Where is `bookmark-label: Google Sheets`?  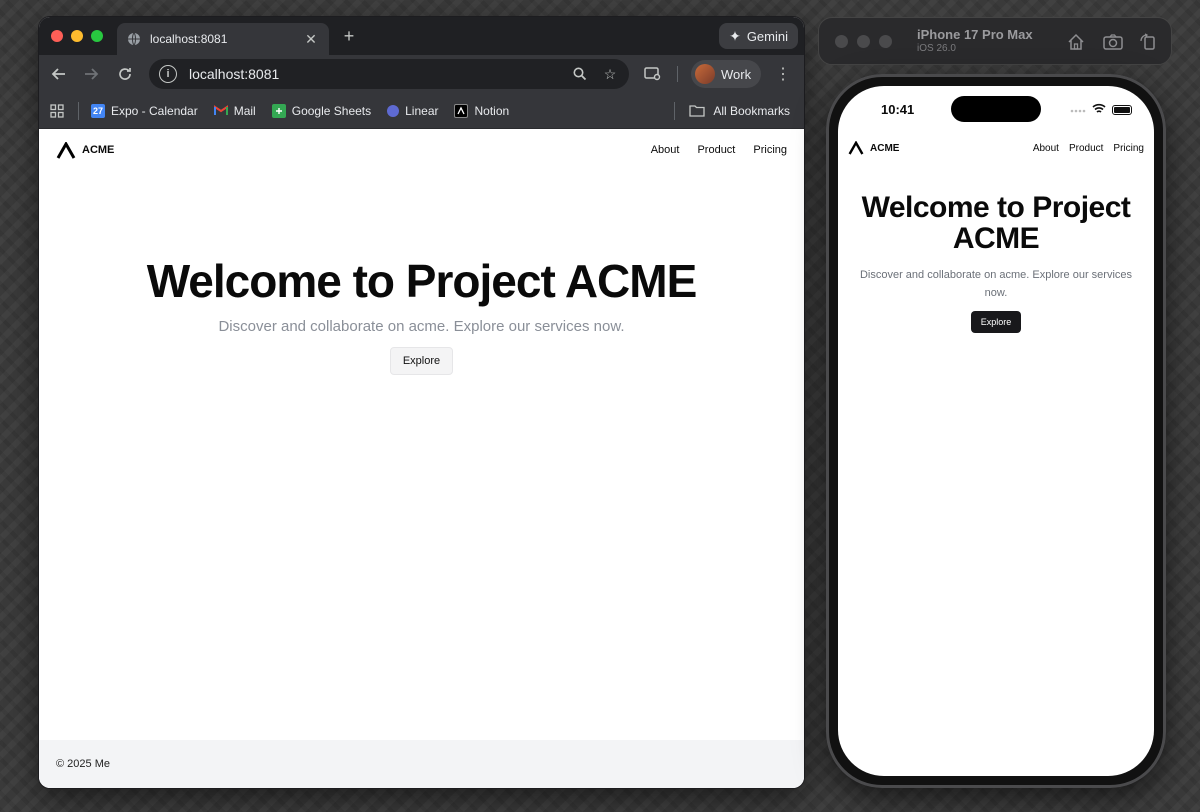 bookmark-label: Google Sheets is located at coordinates (331, 110).